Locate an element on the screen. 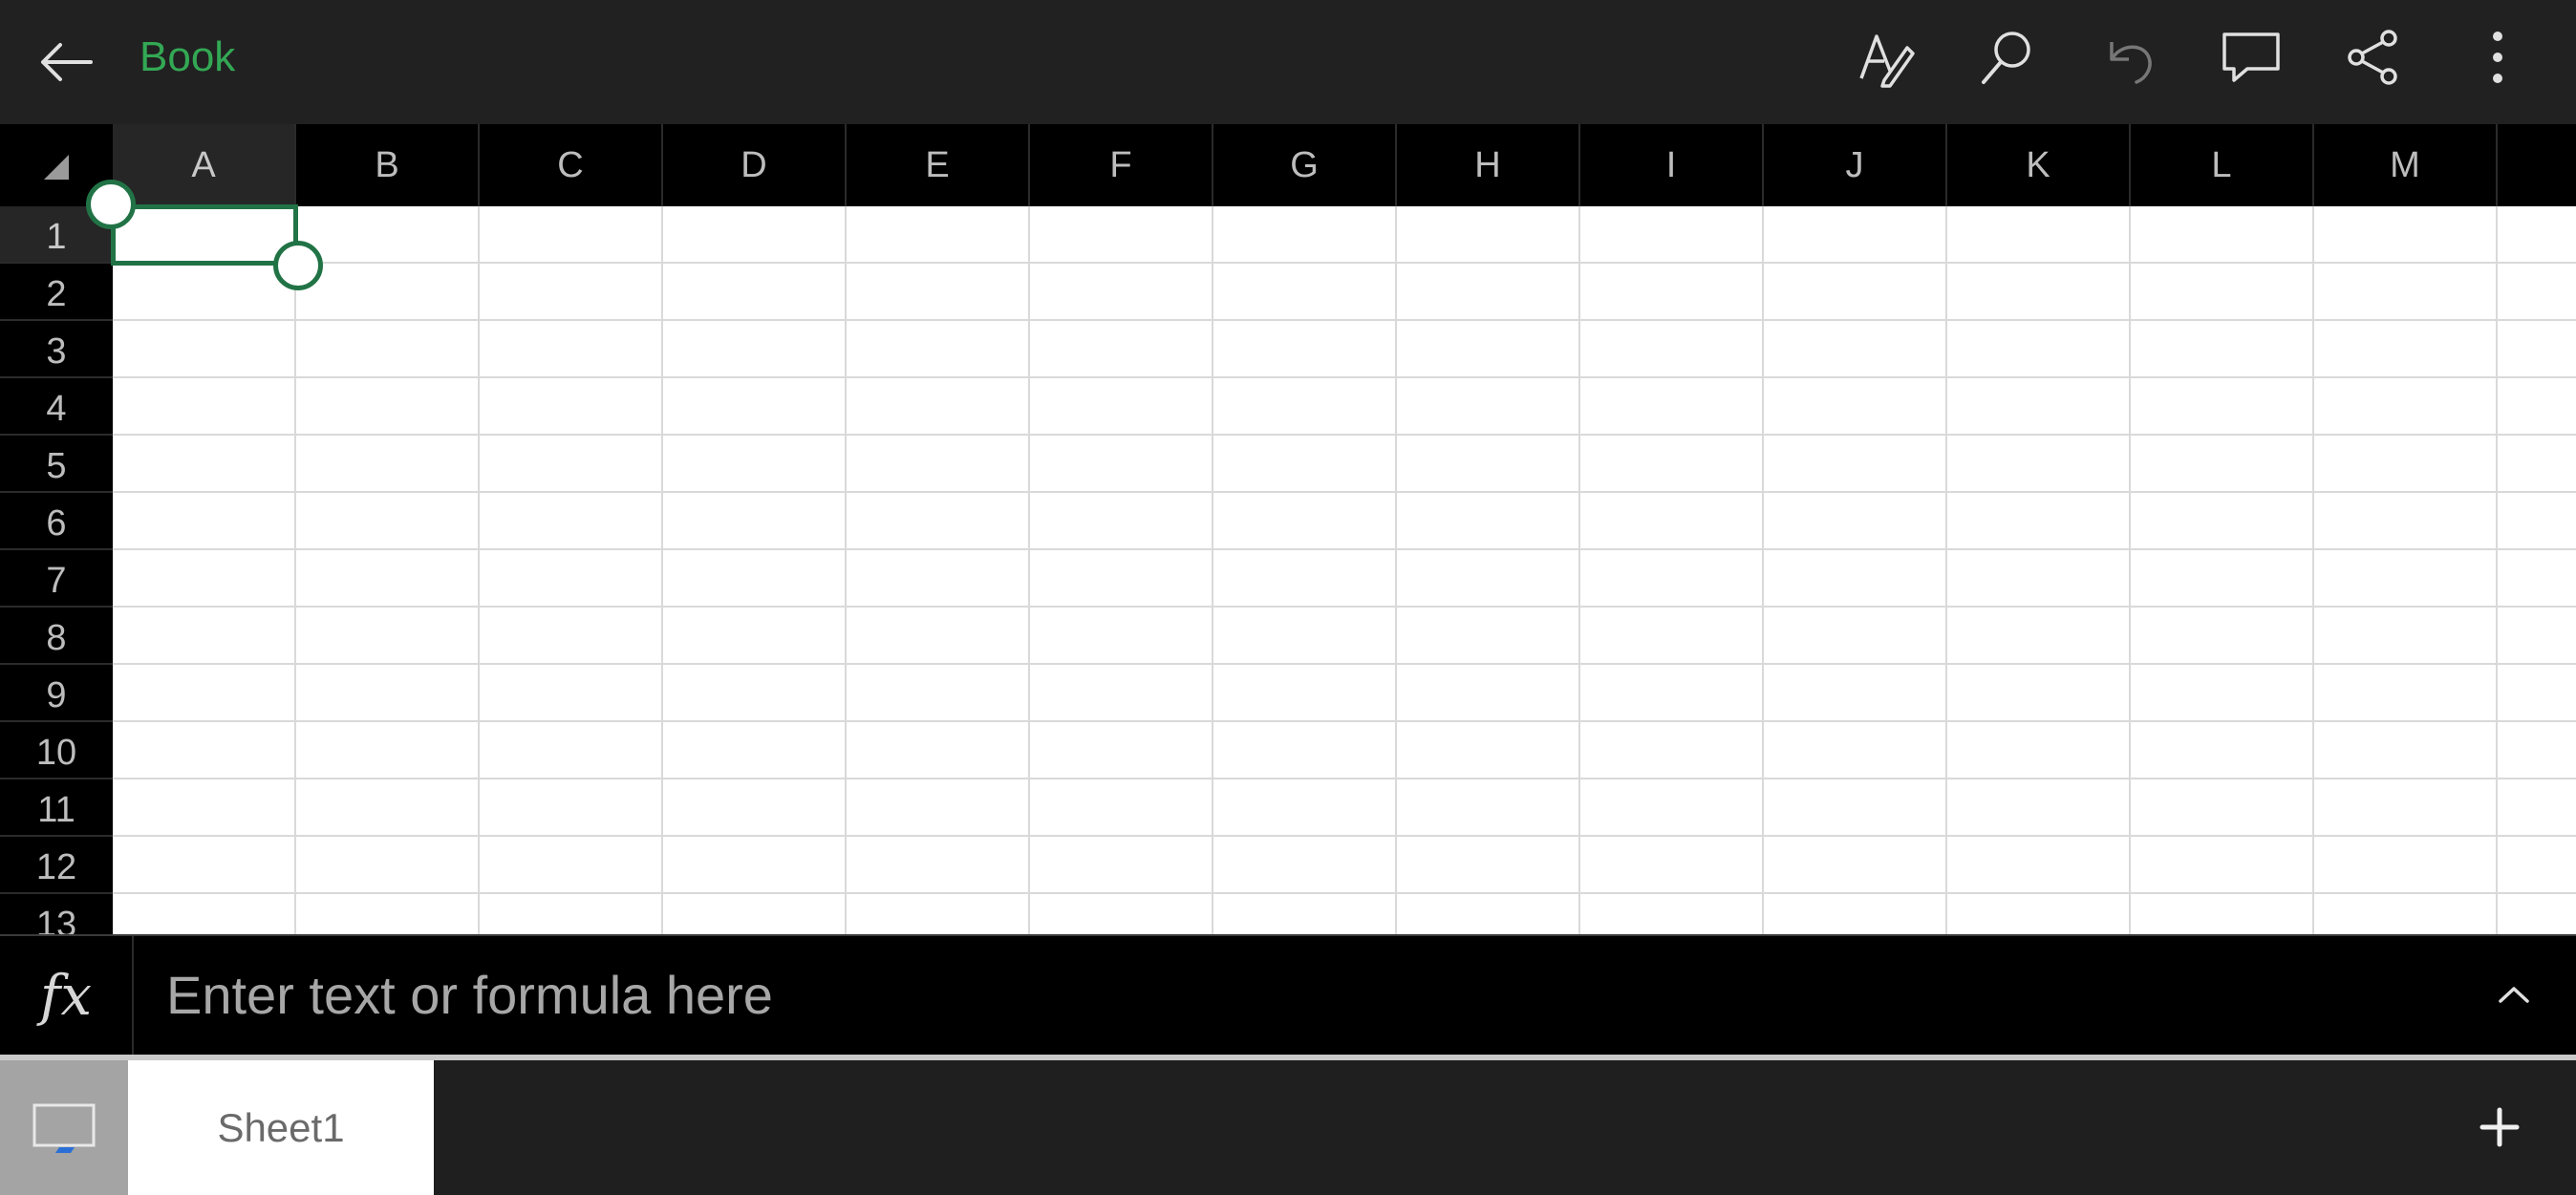 Image resolution: width=2576 pixels, height=1195 pixels. add-sheet-button is located at coordinates (2499, 1127).